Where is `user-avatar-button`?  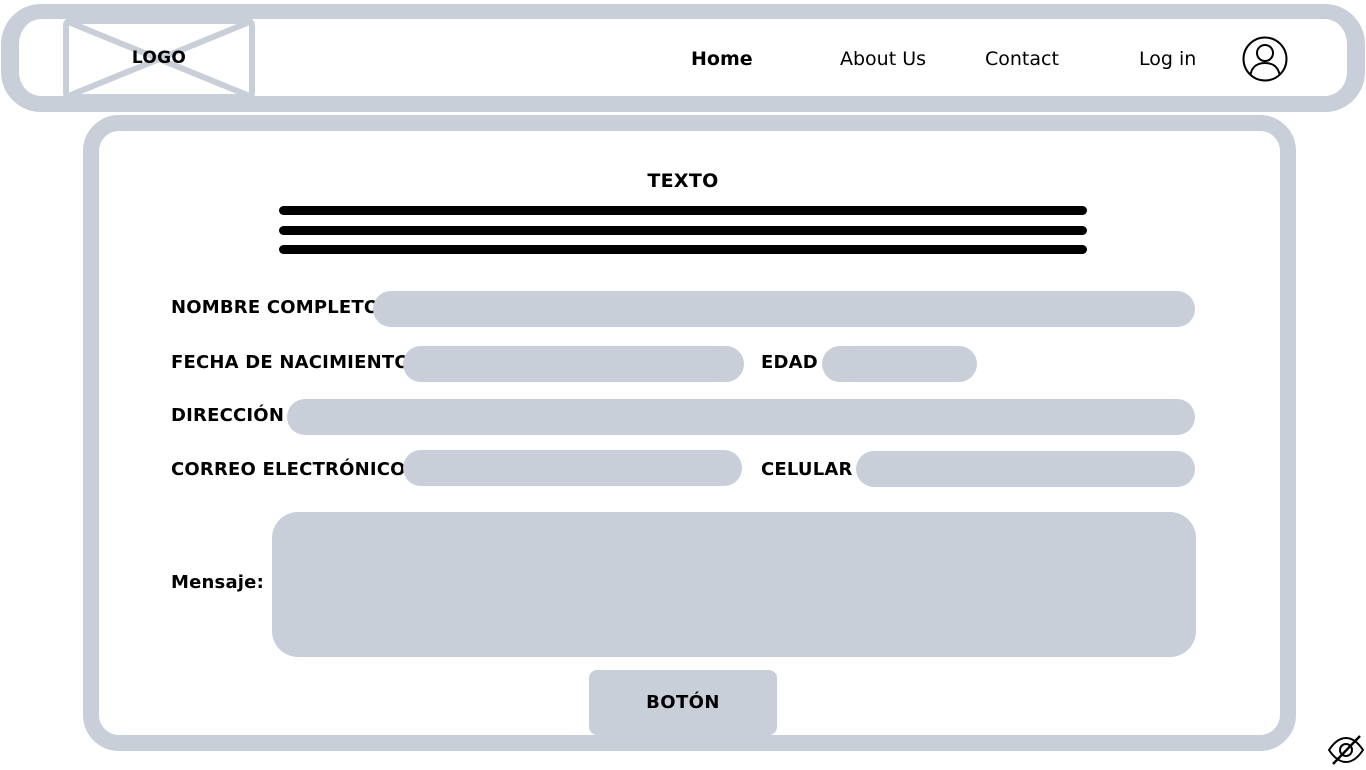 user-avatar-button is located at coordinates (1265, 59).